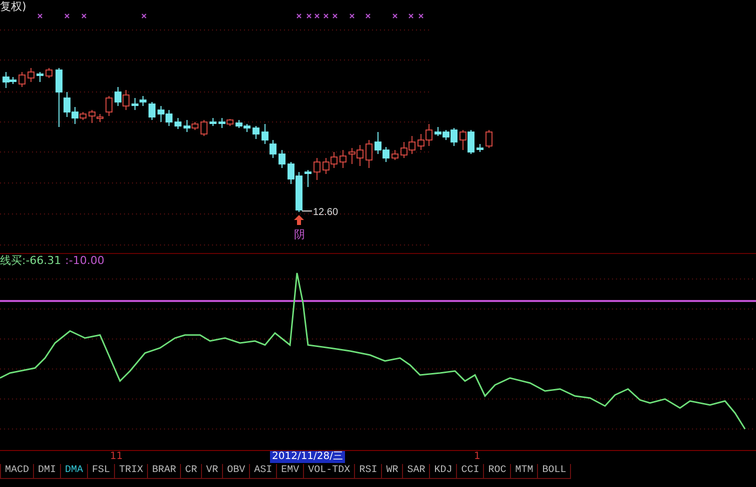  Describe the element at coordinates (164, 471) in the screenshot. I see `indicator-tab: BRAR` at that location.